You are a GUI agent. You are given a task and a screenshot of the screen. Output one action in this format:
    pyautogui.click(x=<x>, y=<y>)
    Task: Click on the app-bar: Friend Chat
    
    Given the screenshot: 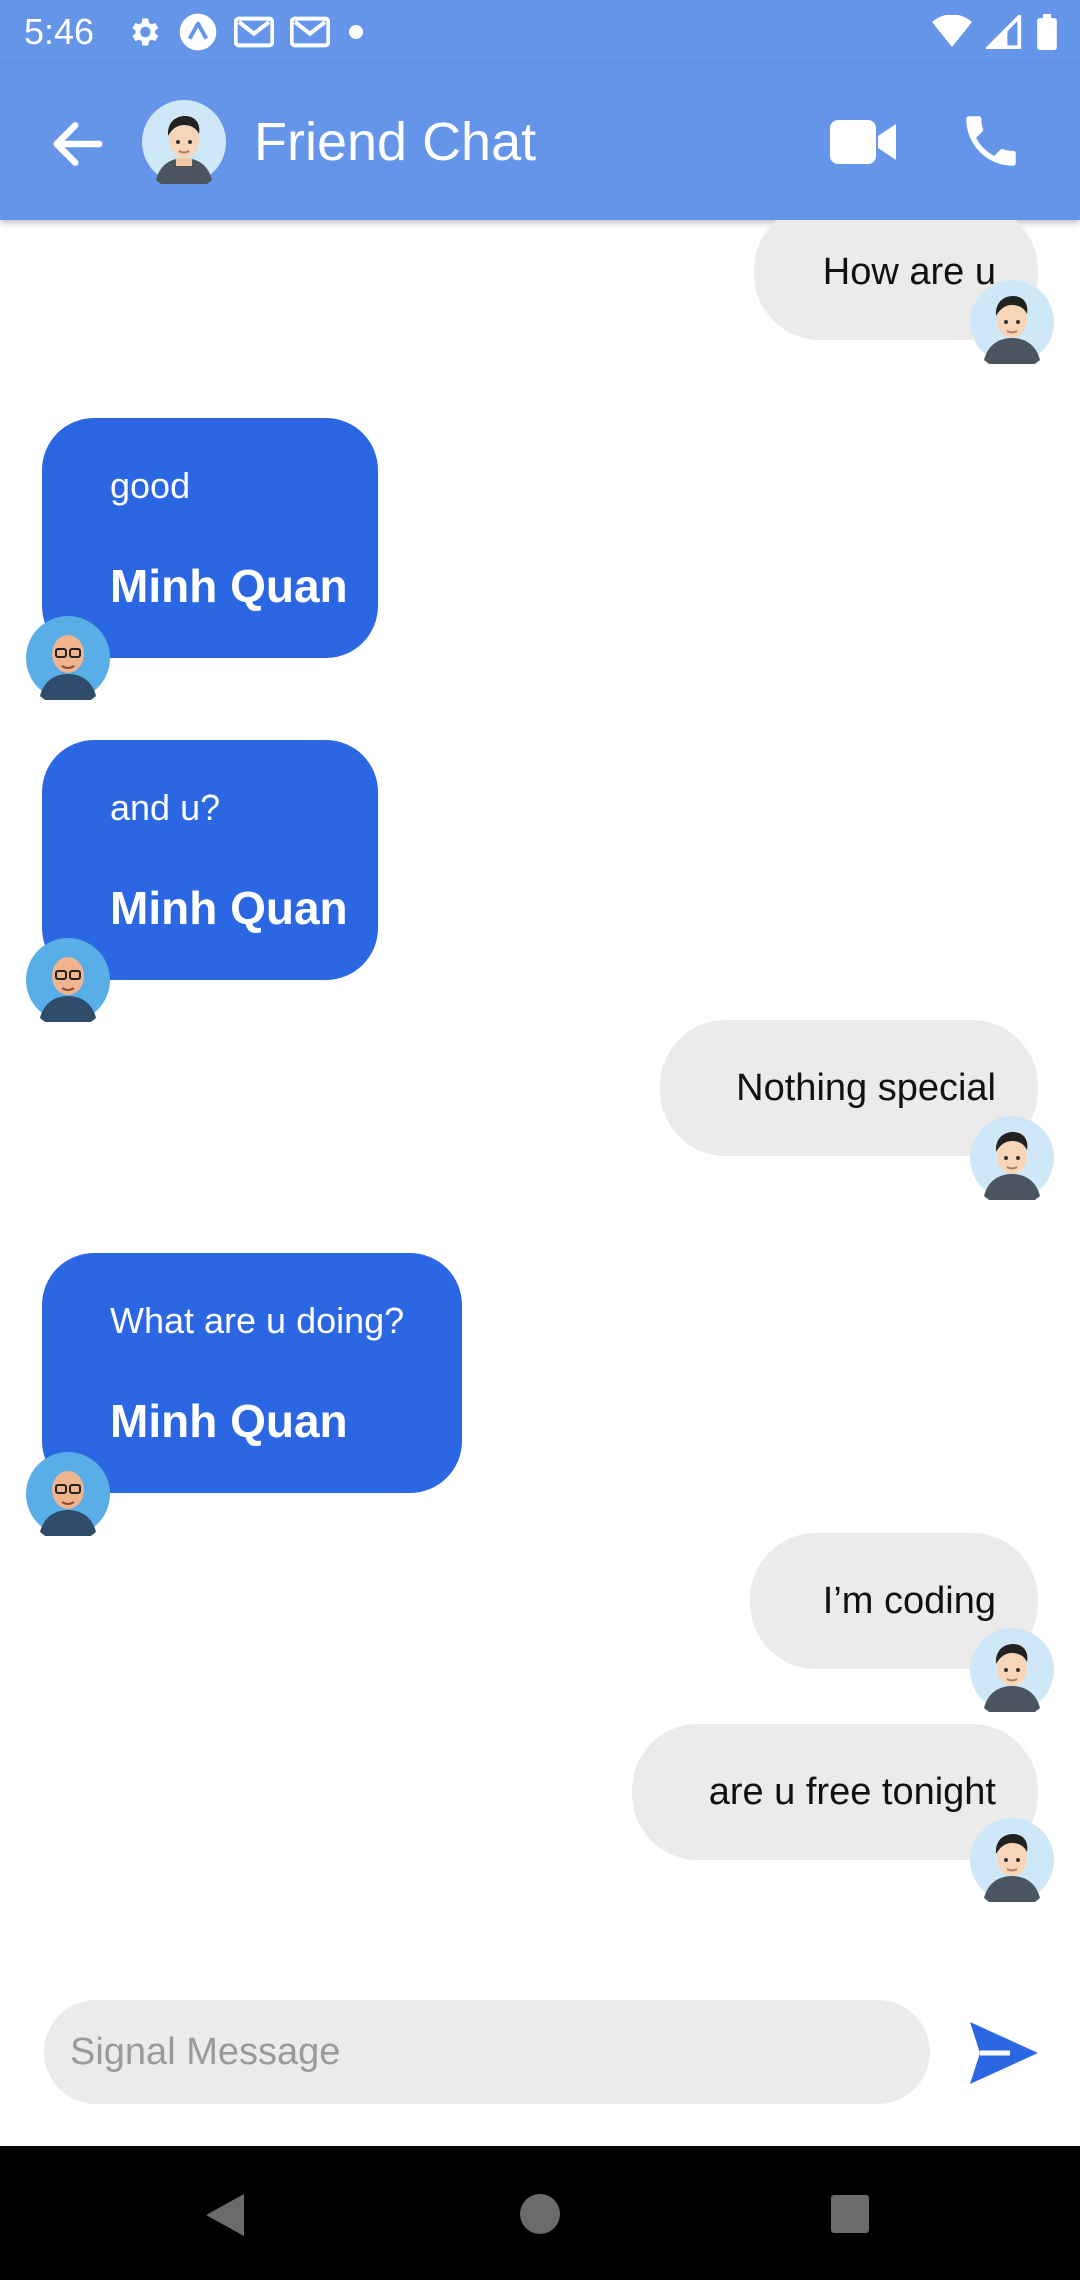 What is the action you would take?
    pyautogui.click(x=540, y=142)
    